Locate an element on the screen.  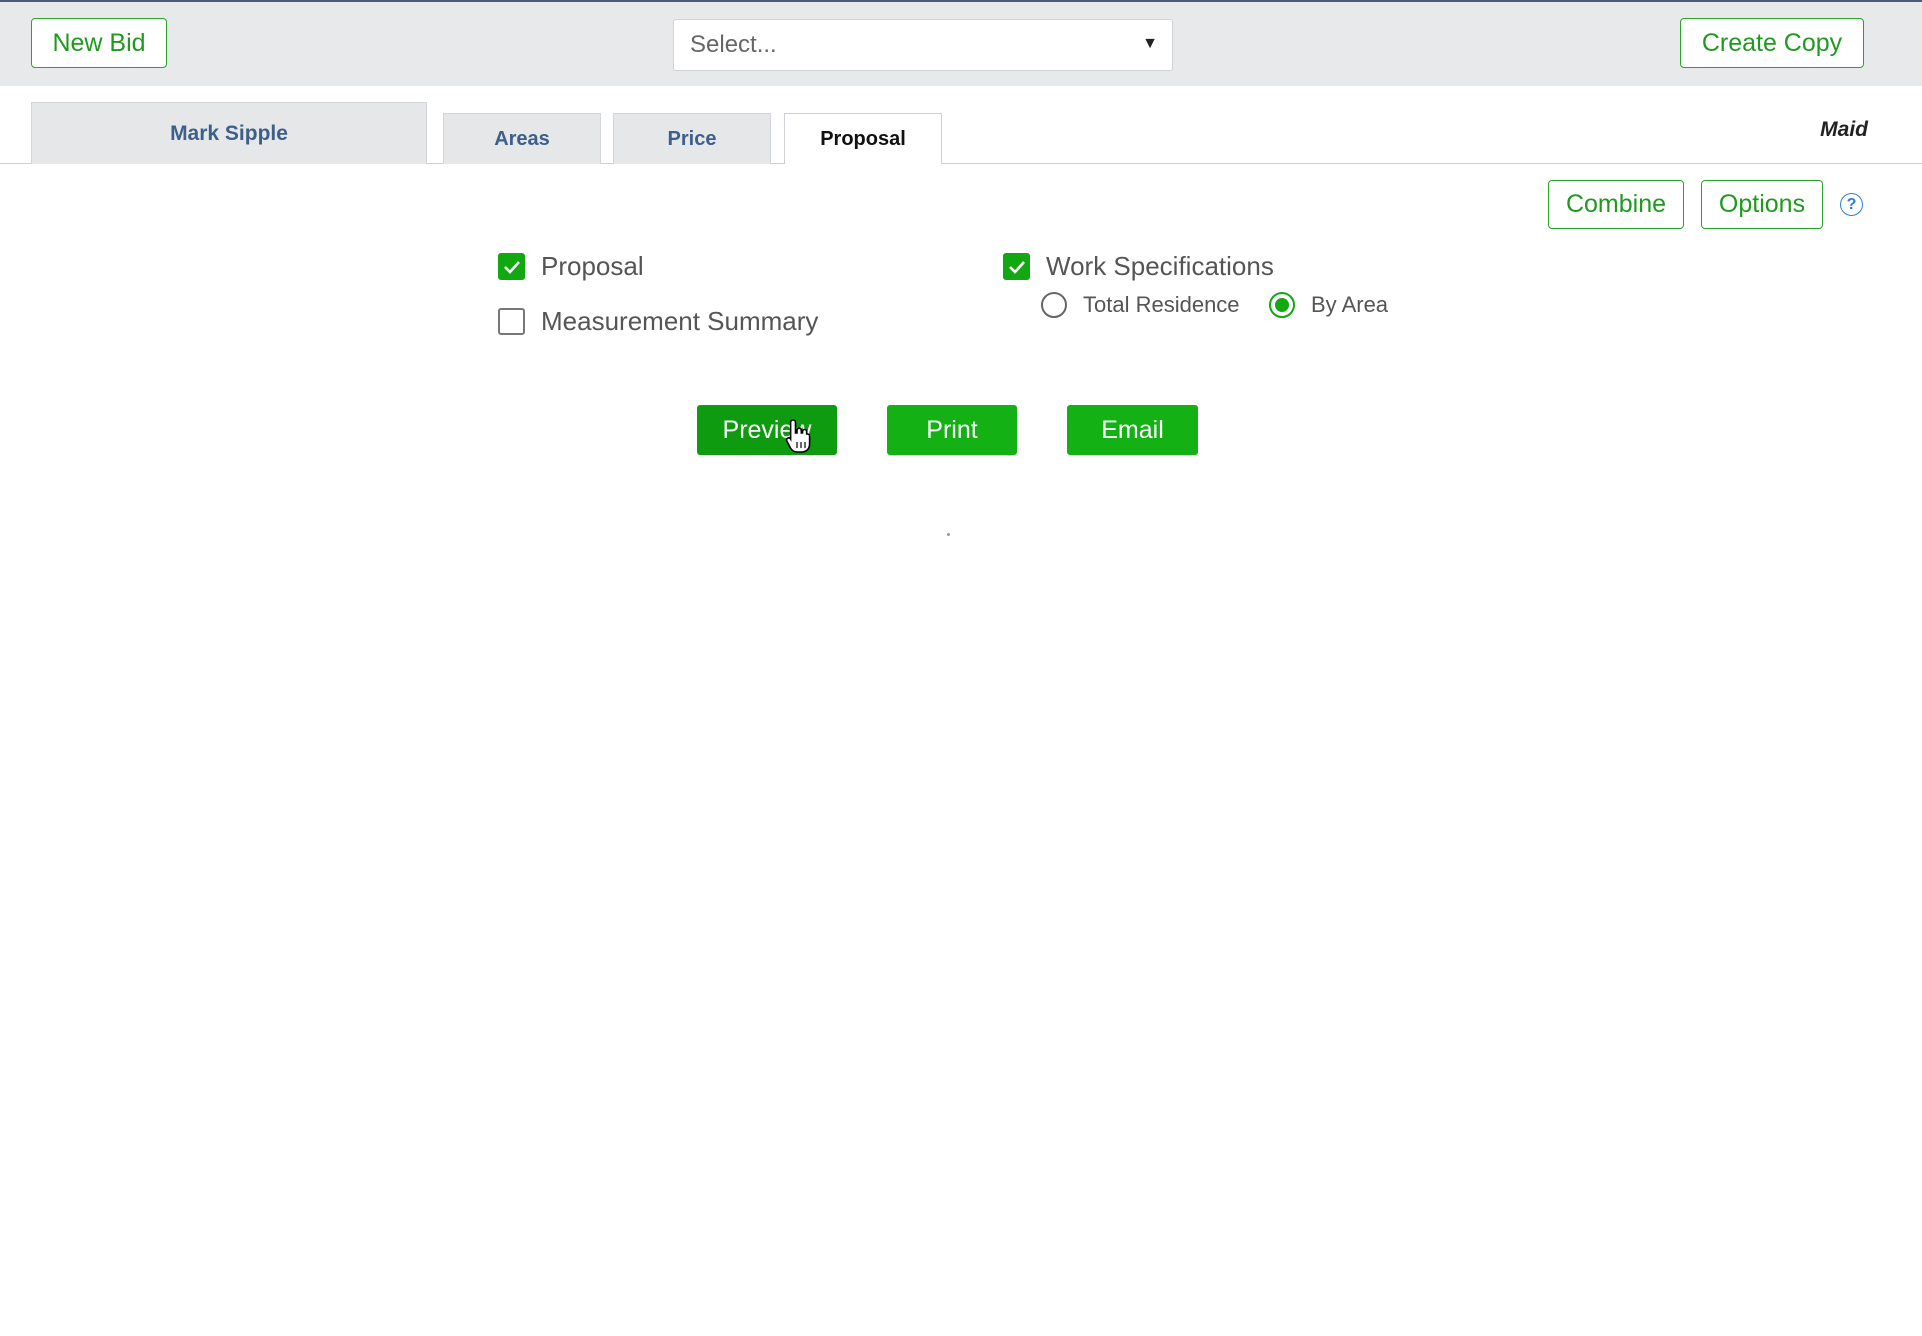
proposal-checkbox-row: Proposal is located at coordinates (571, 266).